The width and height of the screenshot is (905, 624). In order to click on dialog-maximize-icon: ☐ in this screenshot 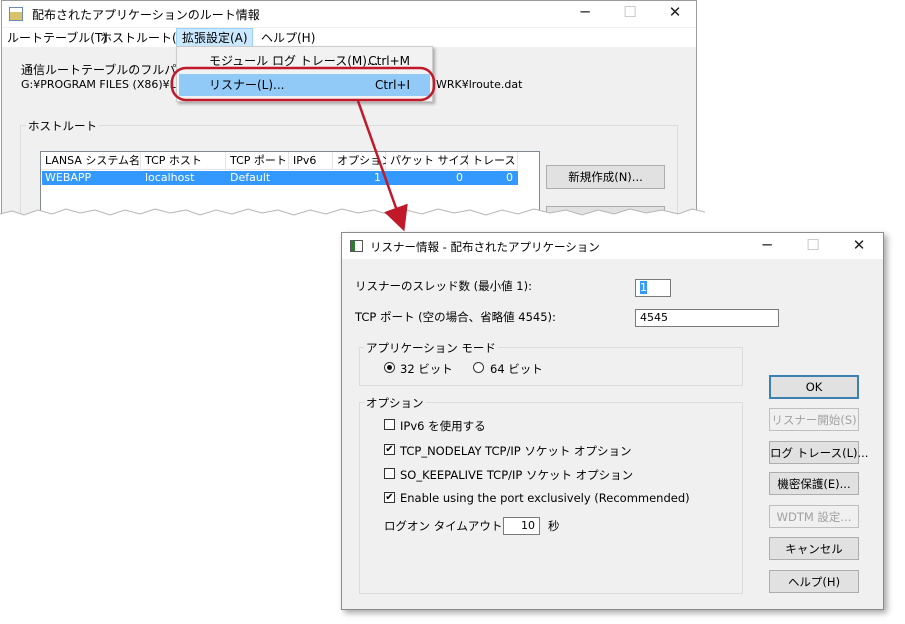, I will do `click(813, 246)`.